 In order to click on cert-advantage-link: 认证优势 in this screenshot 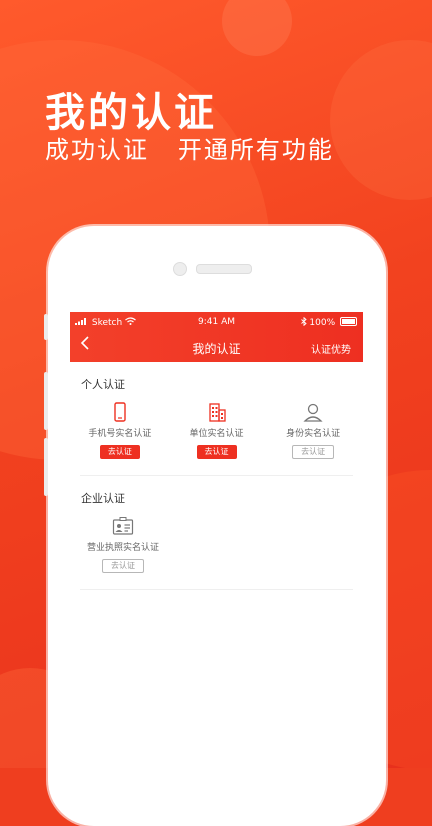, I will do `click(331, 348)`.